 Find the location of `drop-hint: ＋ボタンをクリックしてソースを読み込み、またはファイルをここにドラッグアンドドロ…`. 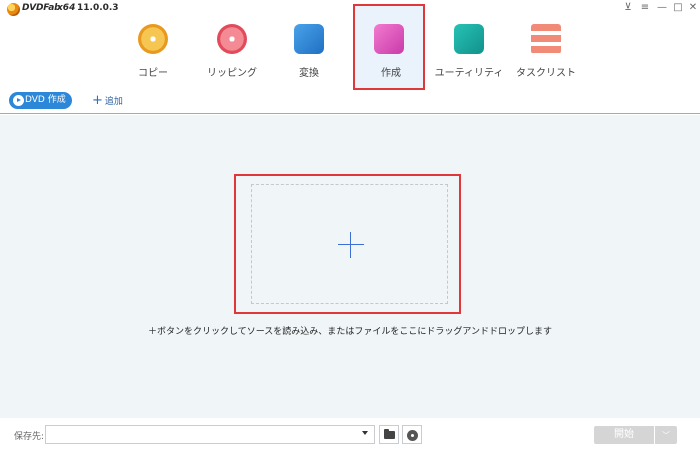

drop-hint: ＋ボタンをクリックしてソースを読み込み、またはファイルをここにドラッグアンドドロ… is located at coordinates (350, 332).